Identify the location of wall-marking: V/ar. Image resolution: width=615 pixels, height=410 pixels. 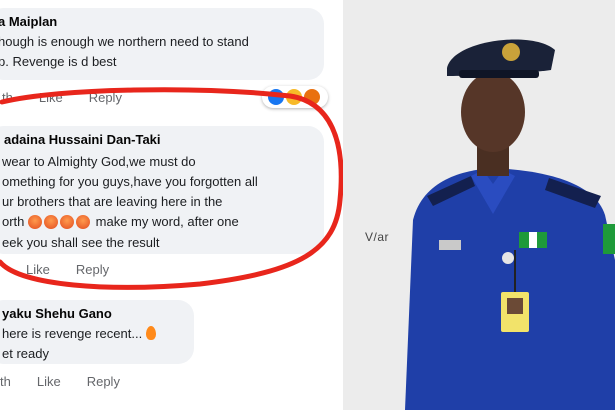
(377, 237).